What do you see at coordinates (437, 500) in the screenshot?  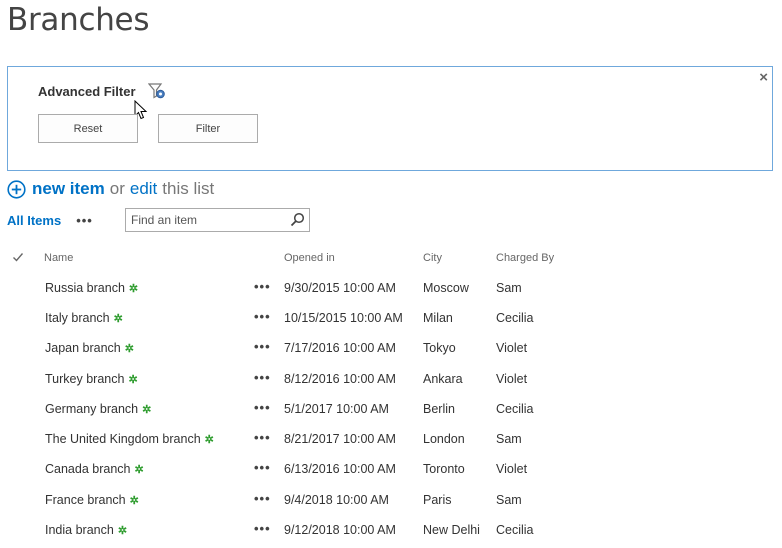 I see `city-cell: Paris` at bounding box center [437, 500].